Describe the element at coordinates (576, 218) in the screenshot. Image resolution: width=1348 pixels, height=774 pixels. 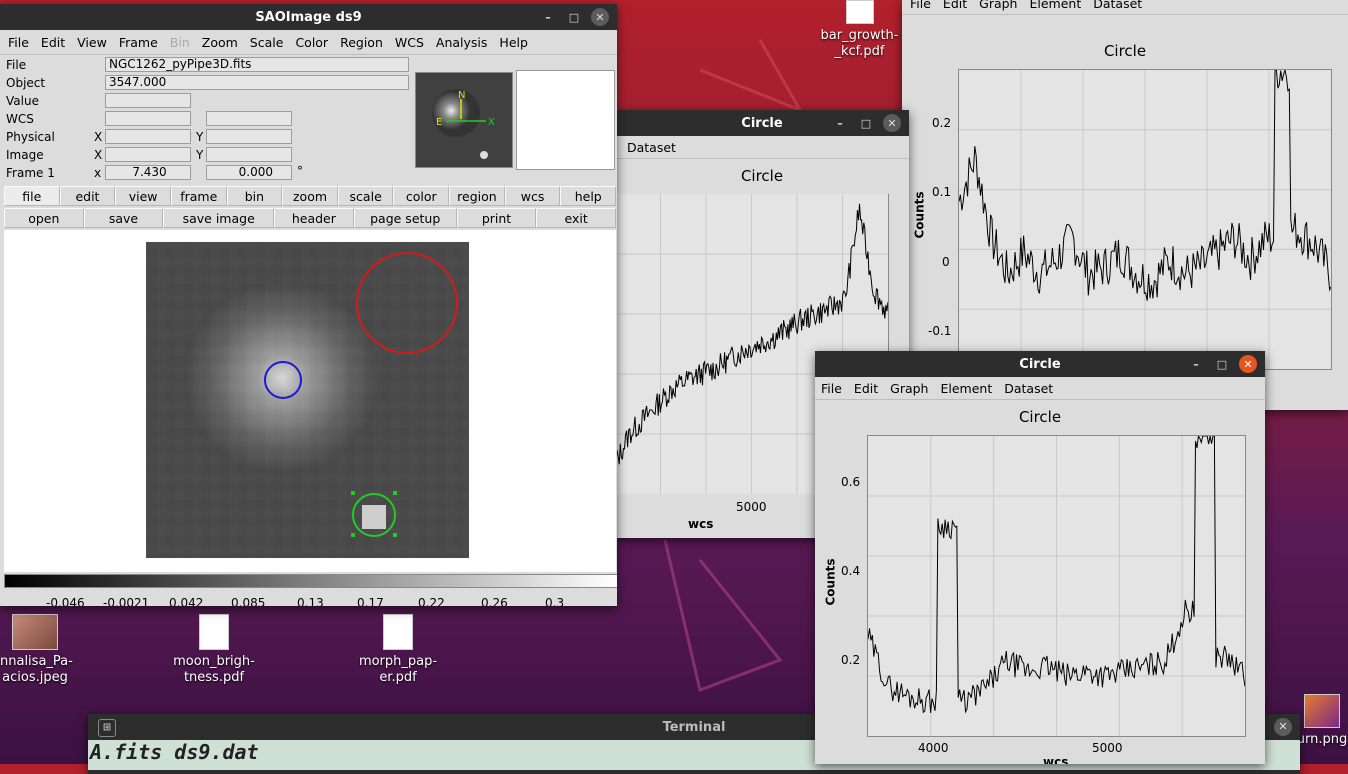
I see `btn-exit: exit` at that location.